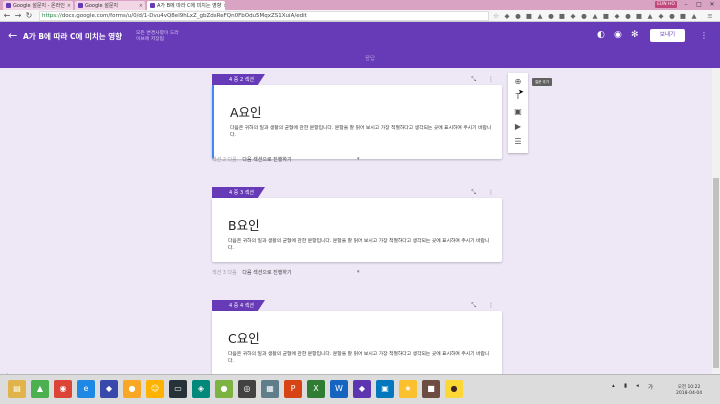 The image size is (720, 404). What do you see at coordinates (408, 389) in the screenshot?
I see `star-icon: ★` at bounding box center [408, 389].